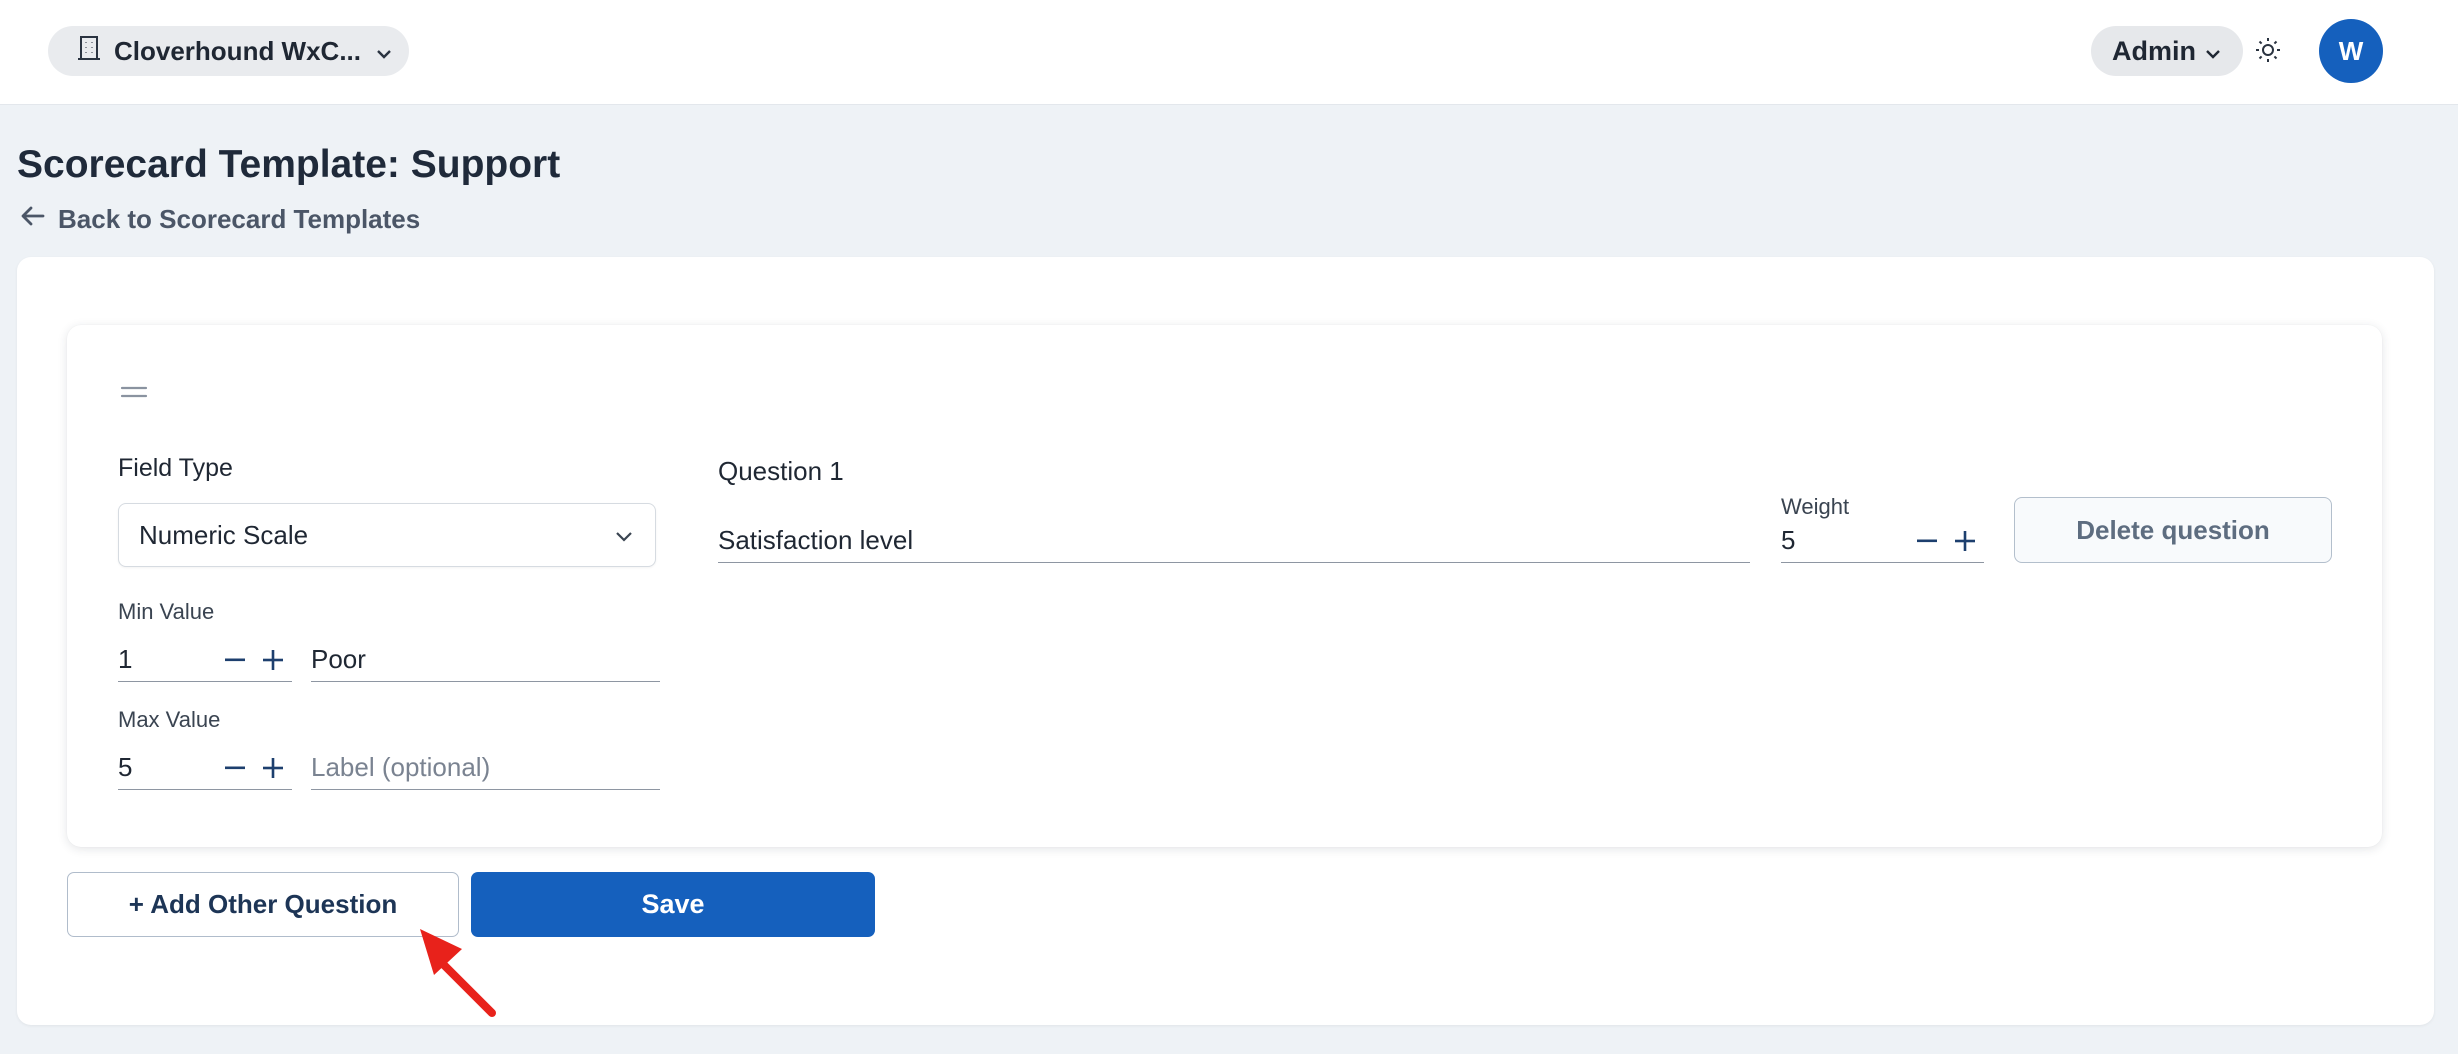 The image size is (2458, 1054). Describe the element at coordinates (263, 904) in the screenshot. I see `add-question-button: + Add Other Question` at that location.